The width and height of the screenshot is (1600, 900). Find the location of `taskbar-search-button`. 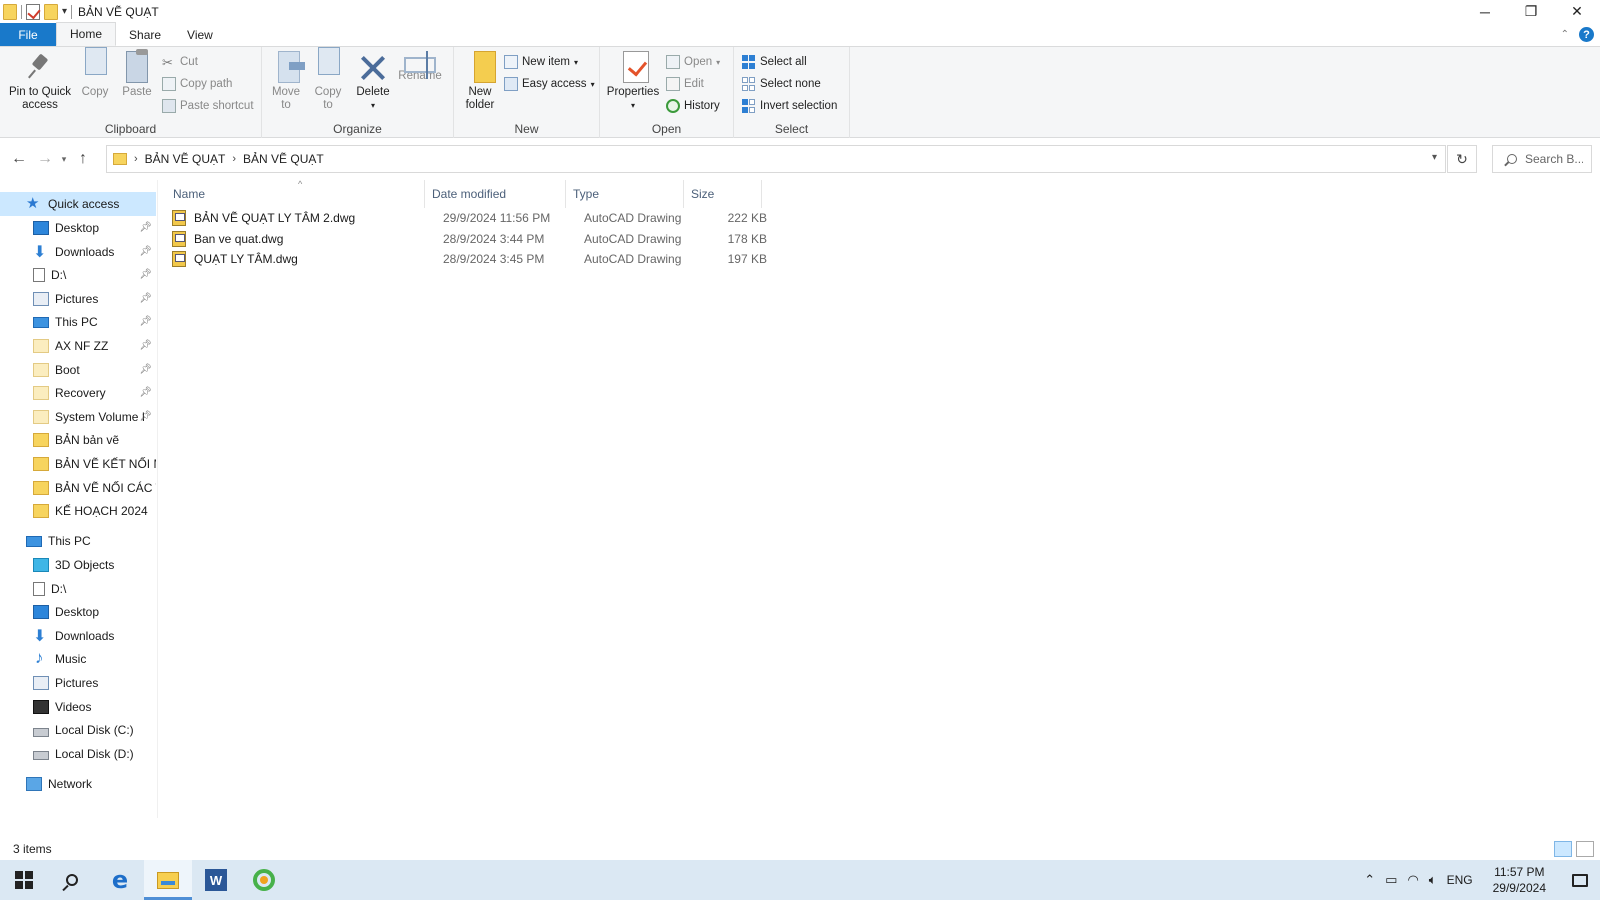

taskbar-search-button is located at coordinates (72, 880).